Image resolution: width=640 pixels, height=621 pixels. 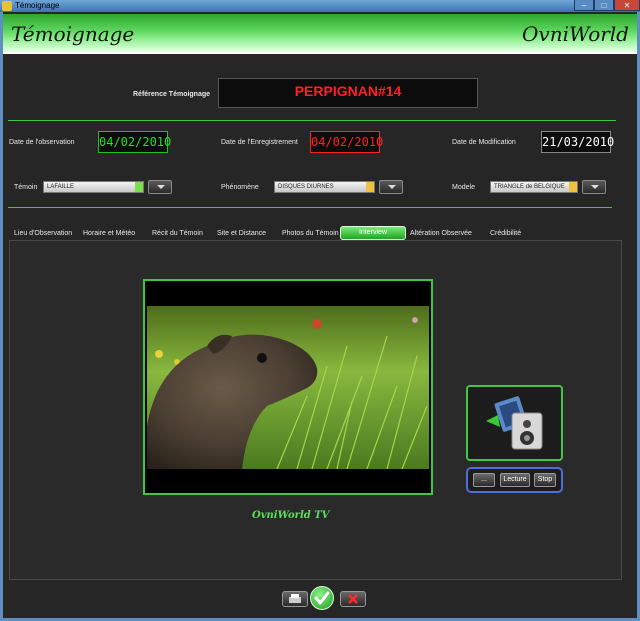 What do you see at coordinates (43, 234) in the screenshot?
I see `tab-lieu-observation: Lieu d'Observation` at bounding box center [43, 234].